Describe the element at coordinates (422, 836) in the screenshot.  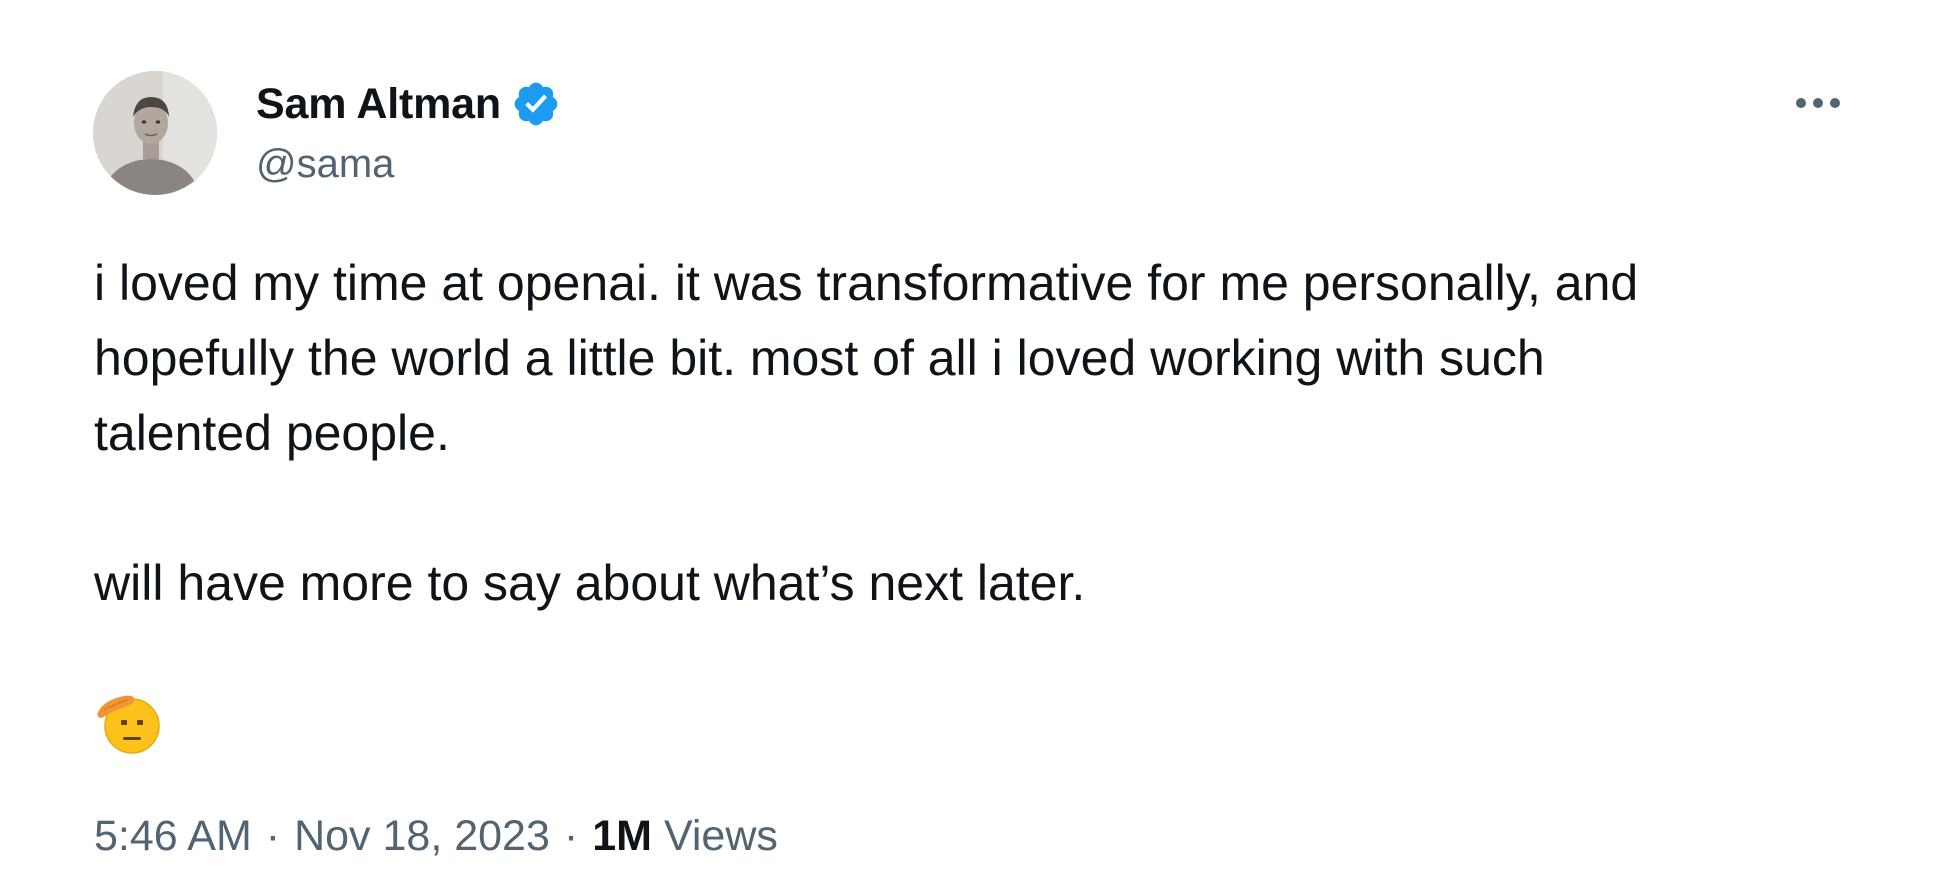
I see `tweet-date: Nov 18, 2023` at that location.